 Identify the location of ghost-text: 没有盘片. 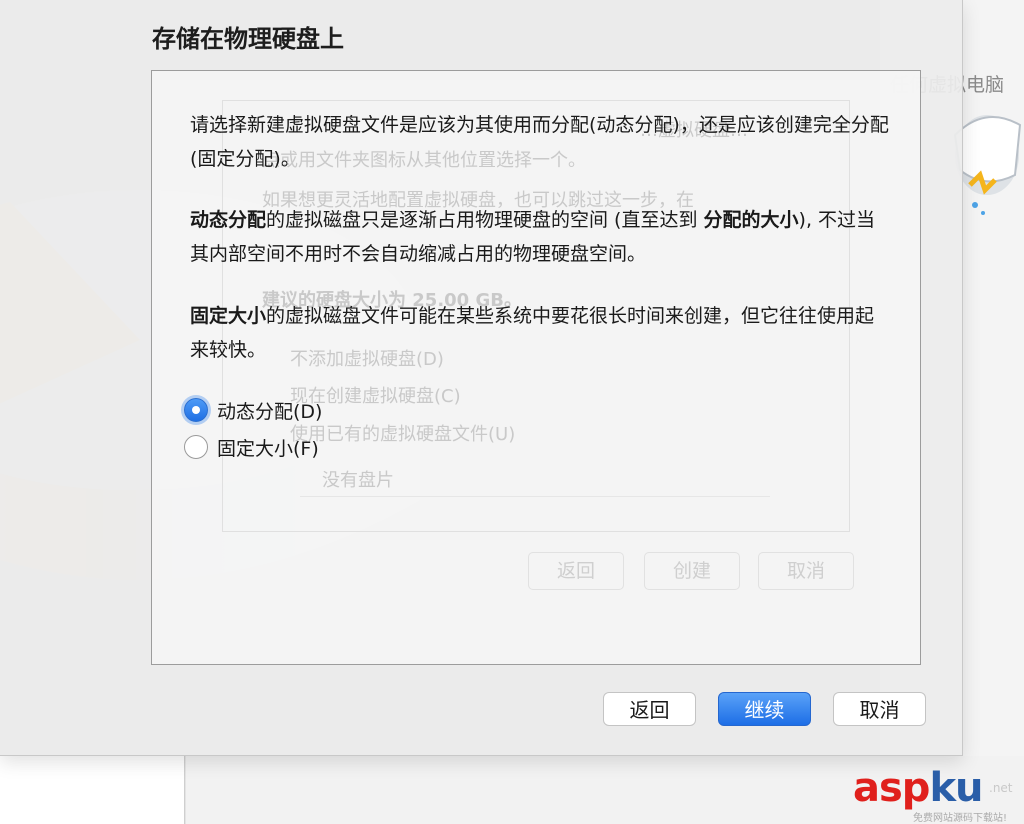
(358, 480).